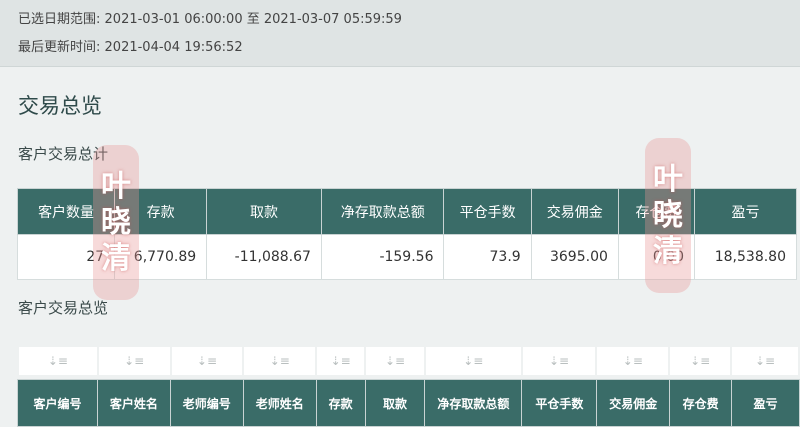  What do you see at coordinates (487, 257) in the screenshot?
I see `summary-cell: 73.9` at bounding box center [487, 257].